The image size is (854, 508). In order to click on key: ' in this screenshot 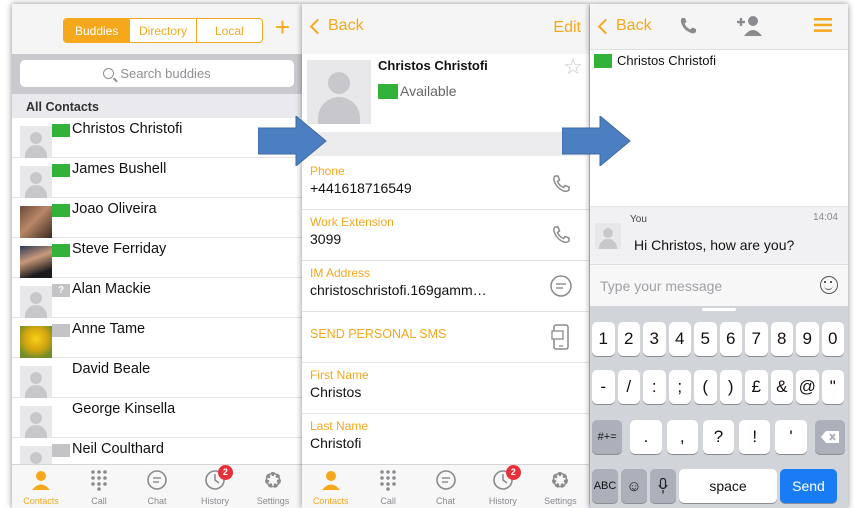, I will do `click(791, 437)`.